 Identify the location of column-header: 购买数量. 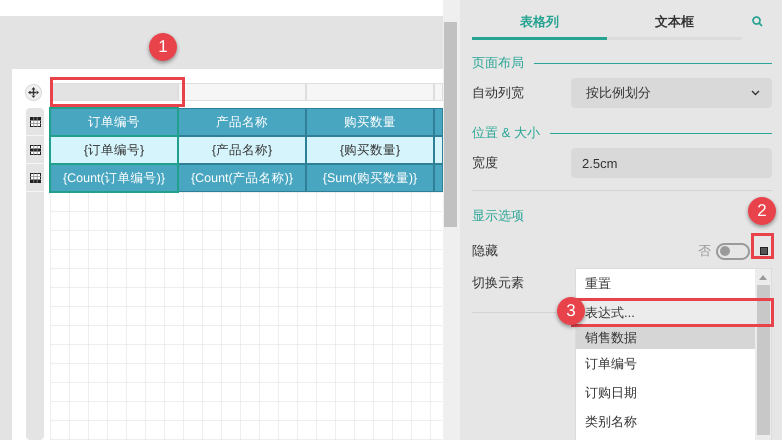
(370, 122).